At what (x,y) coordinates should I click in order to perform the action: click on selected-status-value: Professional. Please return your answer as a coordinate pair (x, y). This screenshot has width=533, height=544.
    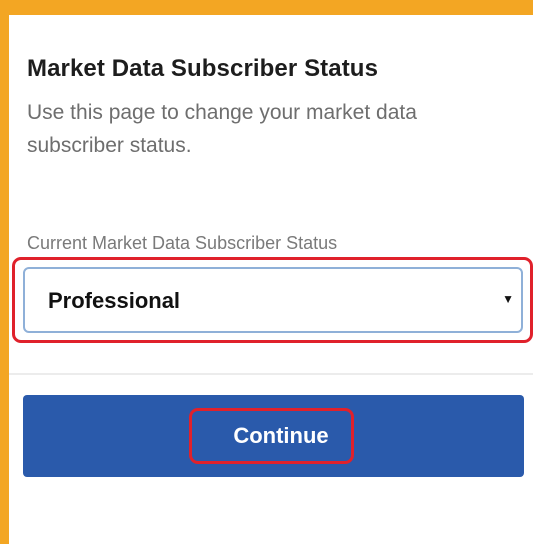
    Looking at the image, I should click on (114, 300).